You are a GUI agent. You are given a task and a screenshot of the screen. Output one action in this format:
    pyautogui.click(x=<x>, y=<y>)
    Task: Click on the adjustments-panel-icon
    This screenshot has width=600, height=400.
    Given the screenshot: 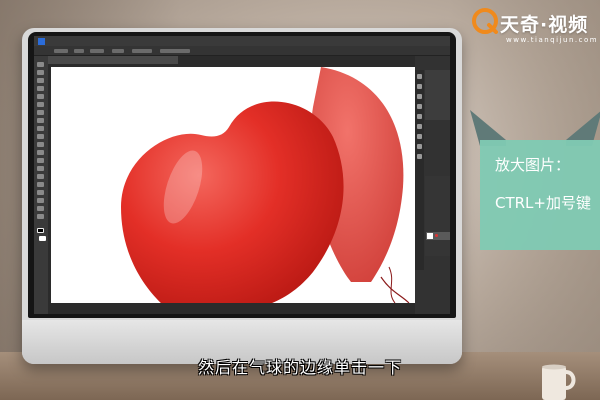 What is the action you would take?
    pyautogui.click(x=419, y=146)
    